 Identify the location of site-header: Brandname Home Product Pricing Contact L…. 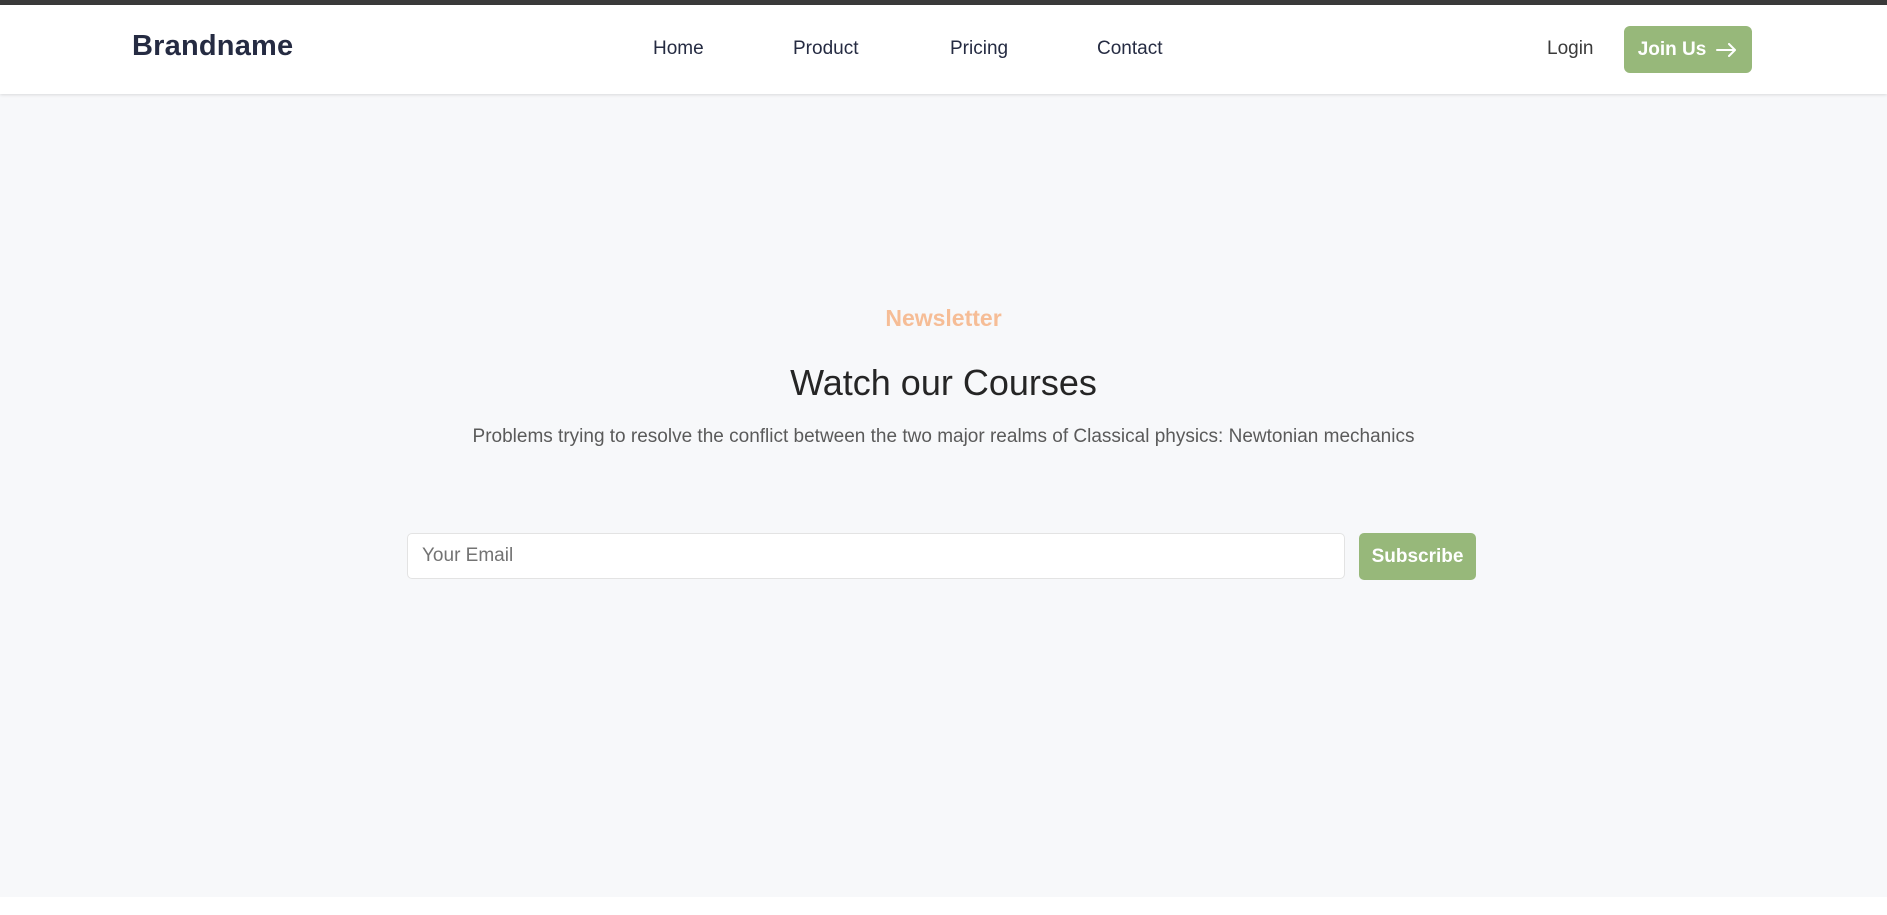
(943, 49).